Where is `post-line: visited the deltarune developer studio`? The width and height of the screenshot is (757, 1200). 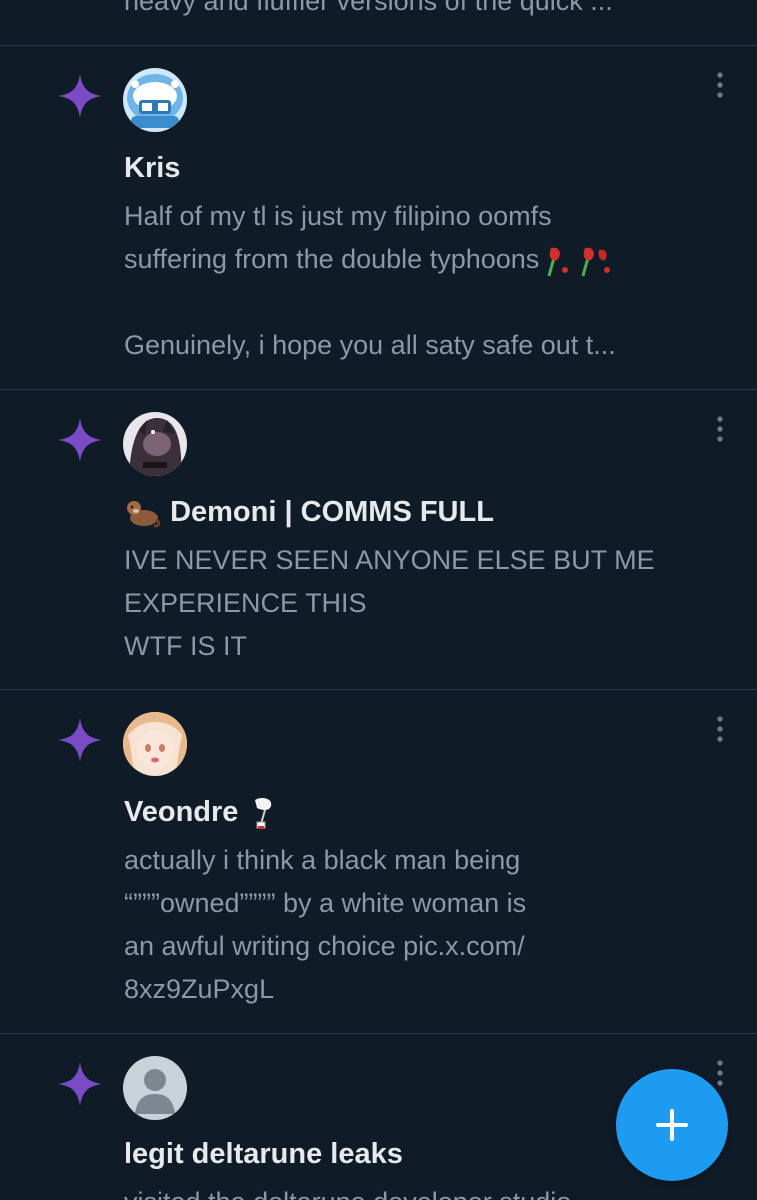
post-line: visited the deltarune developer studio is located at coordinates (429, 1190).